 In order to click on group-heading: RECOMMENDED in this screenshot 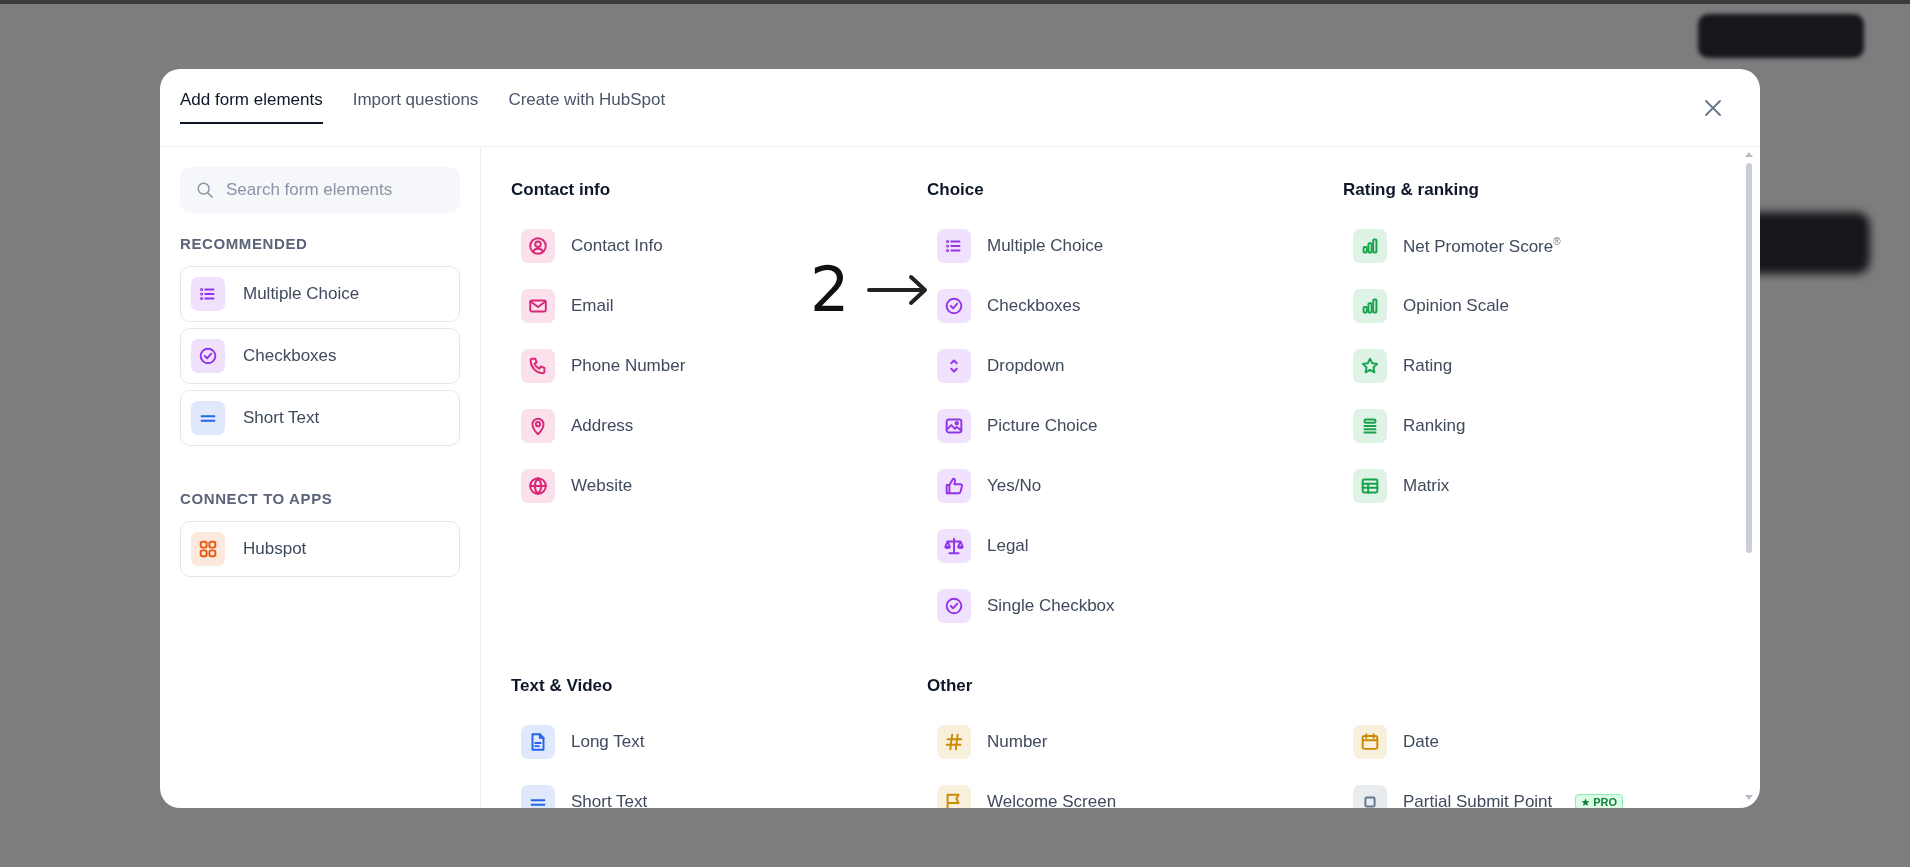, I will do `click(244, 243)`.